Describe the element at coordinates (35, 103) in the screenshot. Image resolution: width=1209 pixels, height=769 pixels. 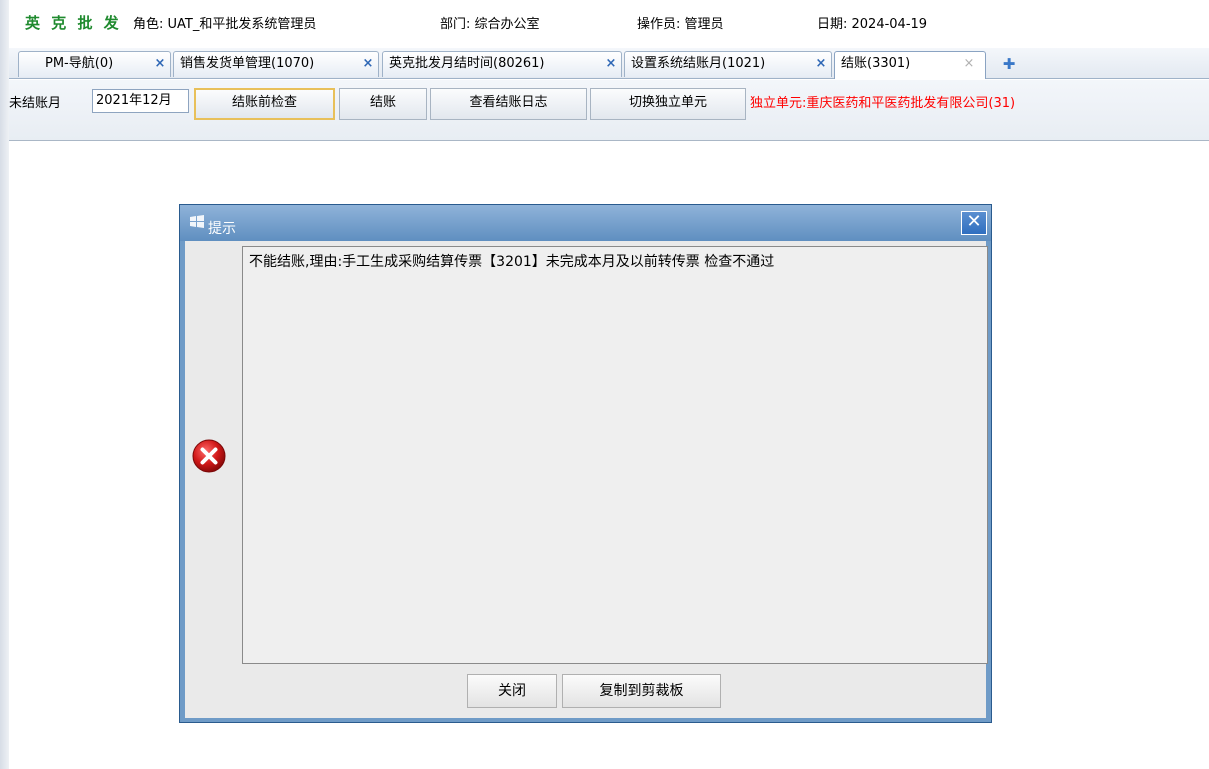
I see `unsettled-month-label: 未结账月` at that location.